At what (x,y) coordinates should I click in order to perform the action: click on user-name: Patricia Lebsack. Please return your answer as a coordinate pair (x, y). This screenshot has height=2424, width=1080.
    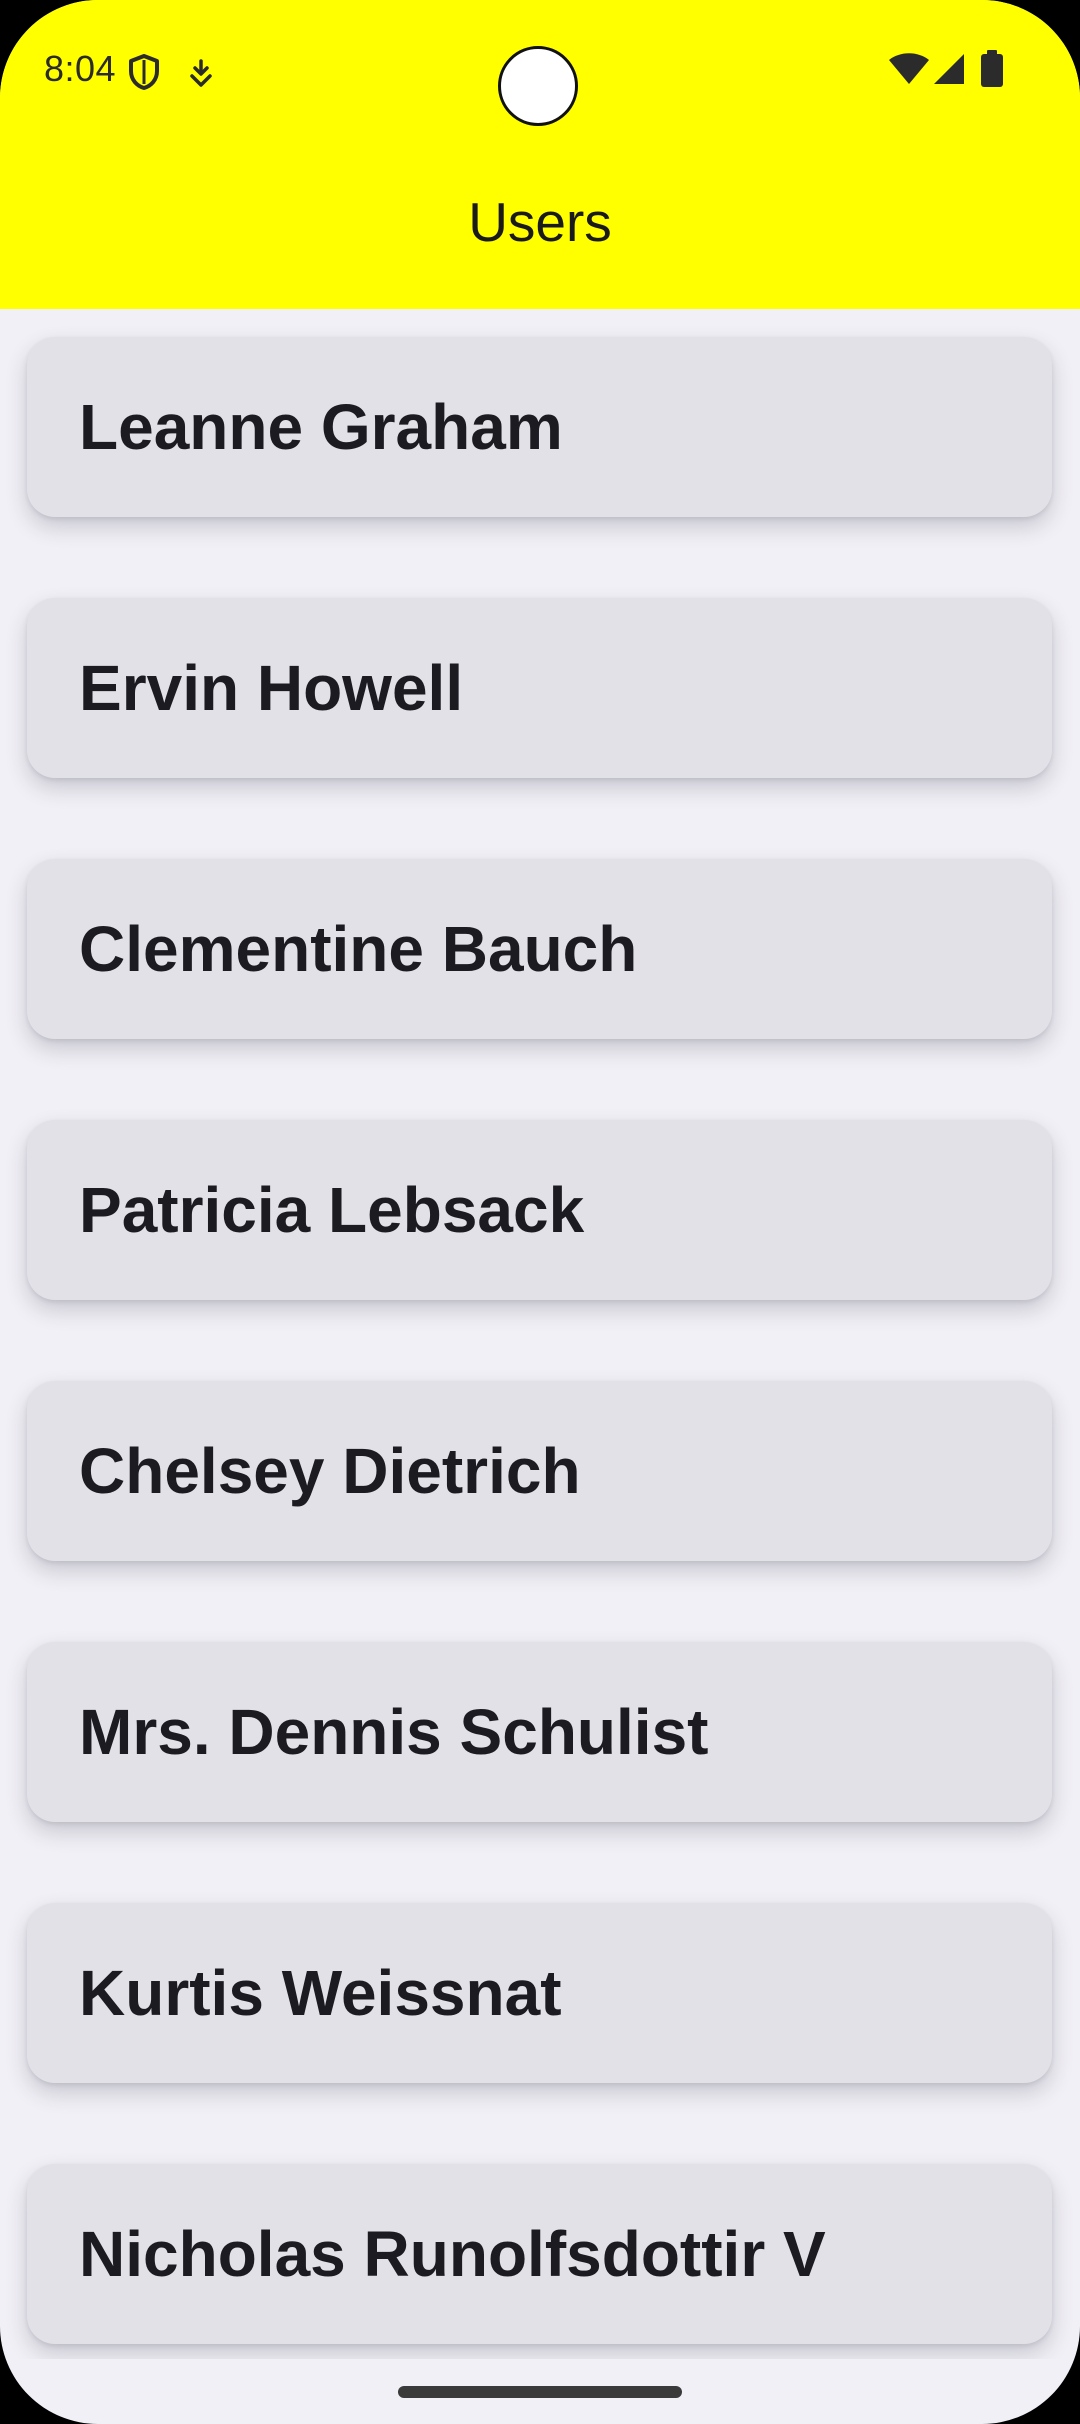
    Looking at the image, I should click on (332, 1210).